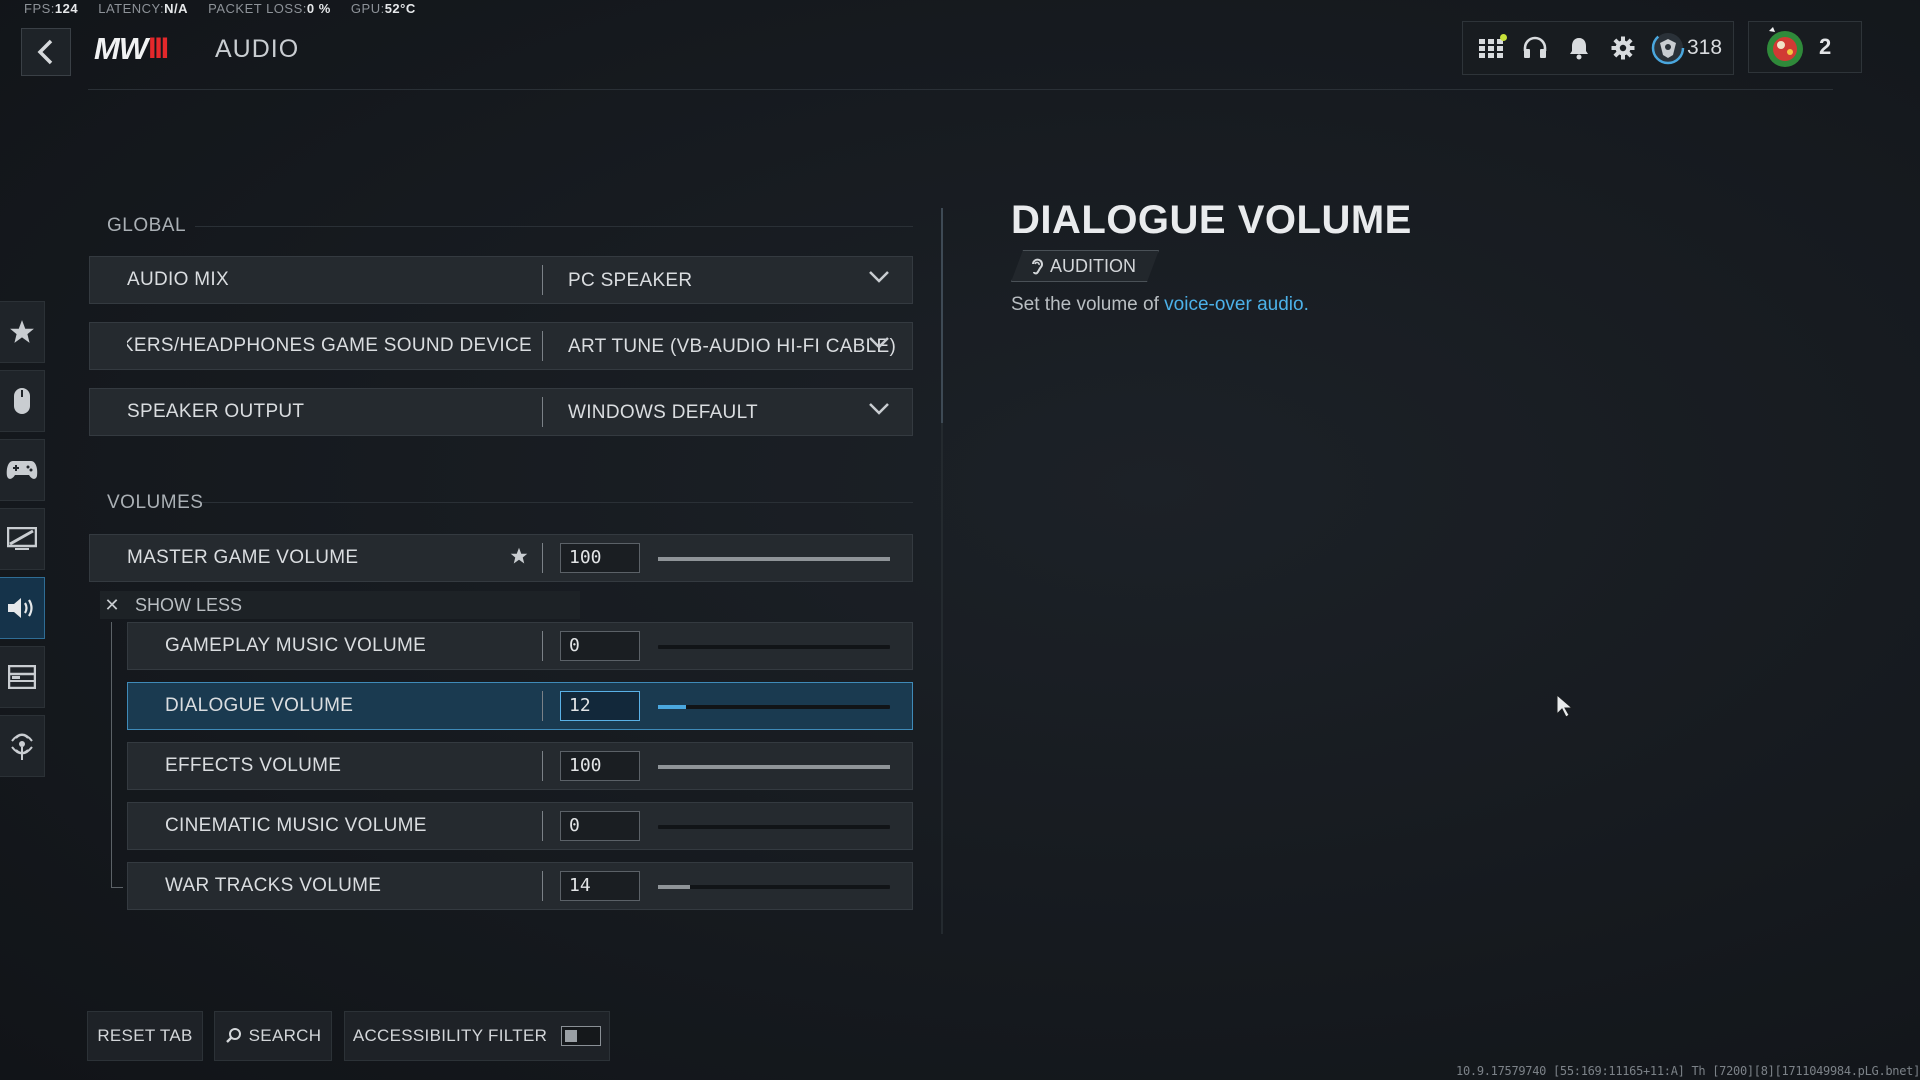 Image resolution: width=1920 pixels, height=1080 pixels. Describe the element at coordinates (520, 886) in the screenshot. I see `war-tracks-volume-row: WAR TRACKS VOLUME 14` at that location.